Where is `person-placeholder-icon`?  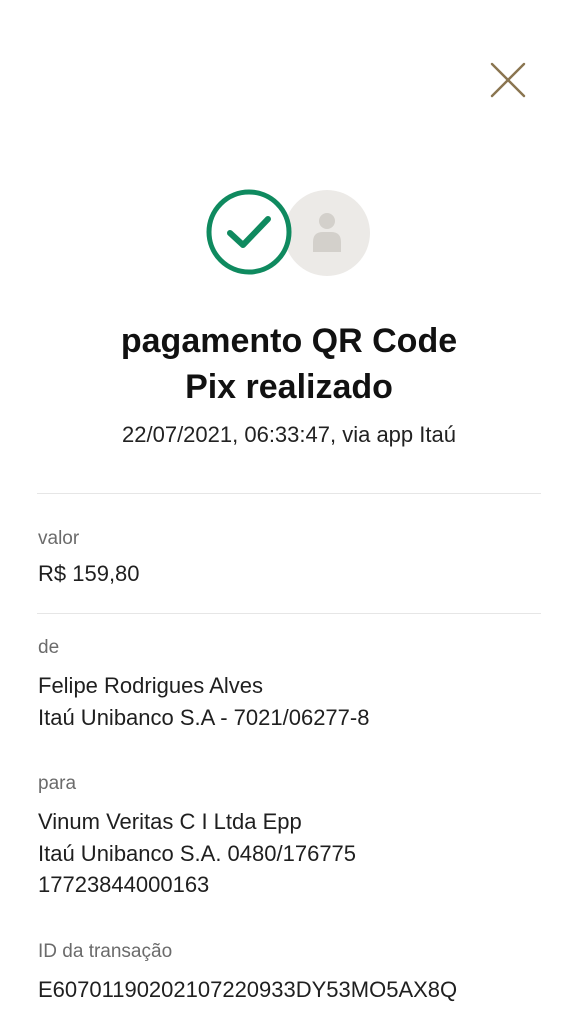
person-placeholder-icon is located at coordinates (327, 232).